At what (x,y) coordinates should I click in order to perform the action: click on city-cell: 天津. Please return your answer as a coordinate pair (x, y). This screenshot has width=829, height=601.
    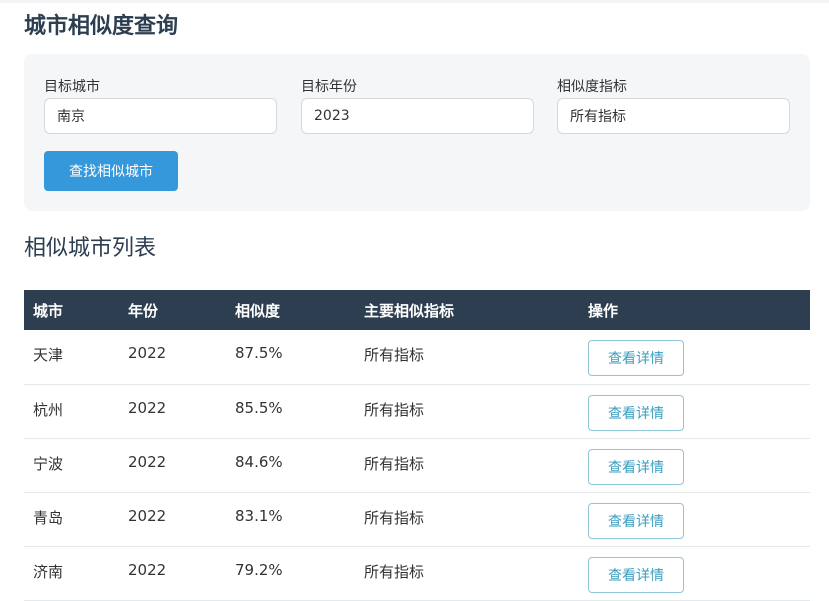
    Looking at the image, I should click on (48, 355).